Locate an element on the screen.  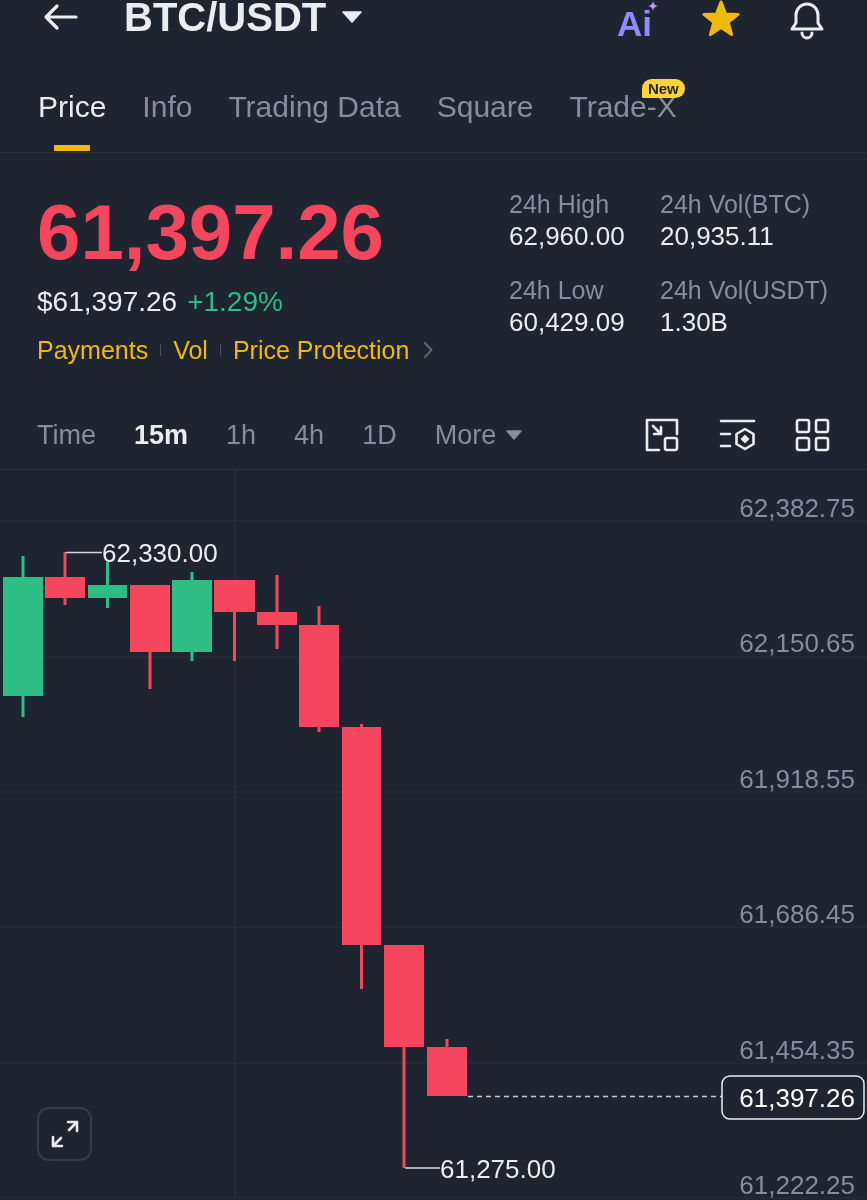
fiat-price: $61,397.26 is located at coordinates (107, 302).